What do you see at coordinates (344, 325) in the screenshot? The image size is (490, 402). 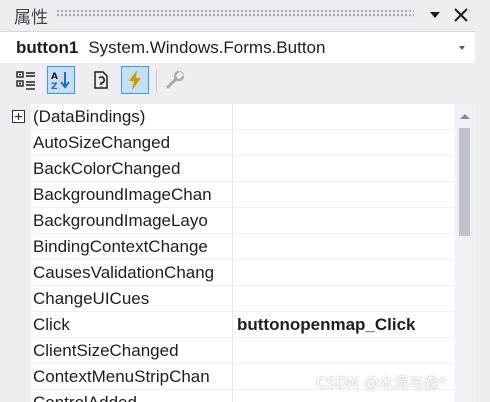 I see `property-value: buttonopenmap_Click` at bounding box center [344, 325].